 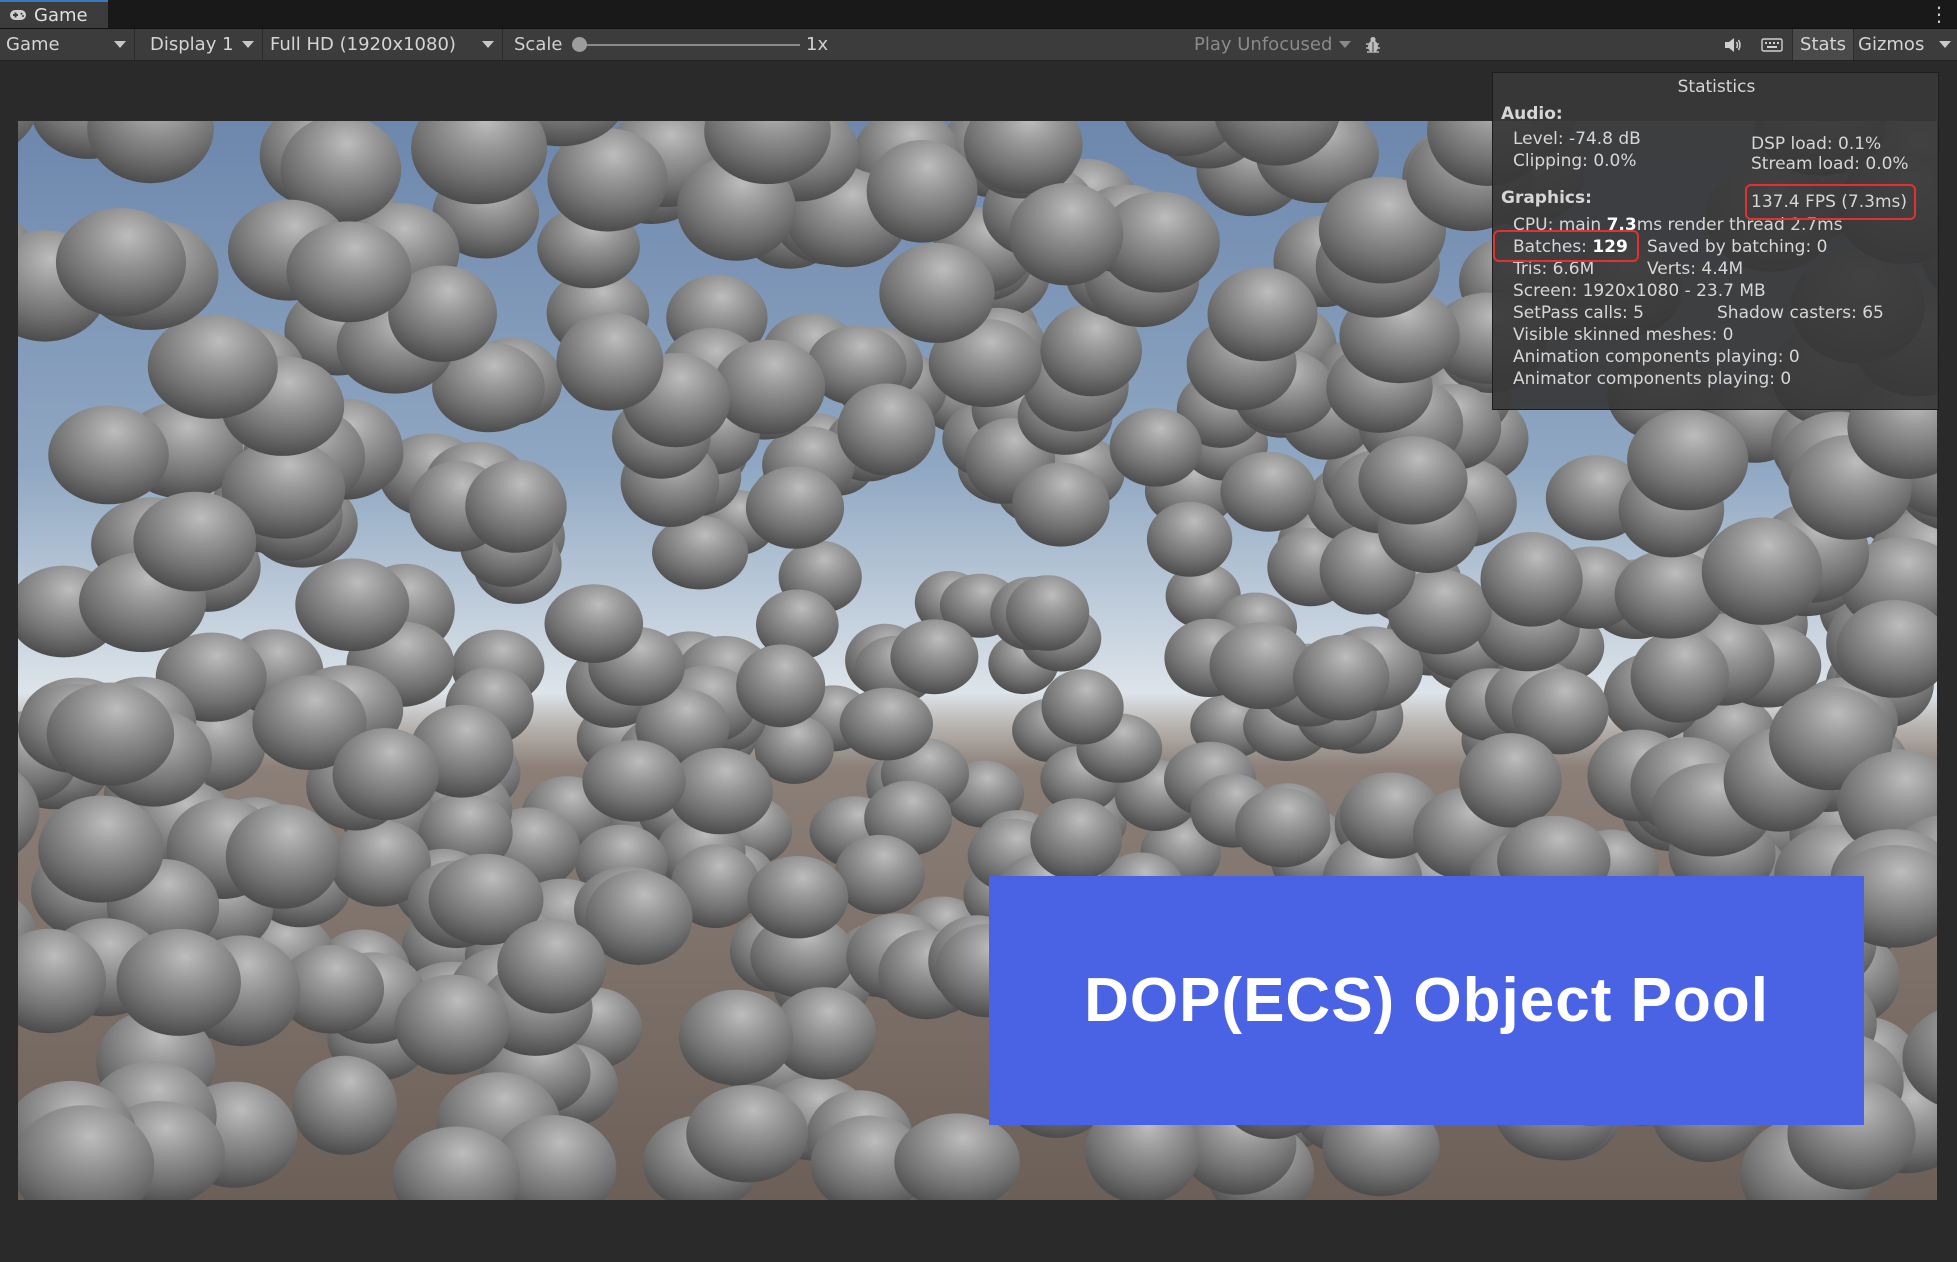 I want to click on view-mode-dropdown: Game, so click(x=67, y=44).